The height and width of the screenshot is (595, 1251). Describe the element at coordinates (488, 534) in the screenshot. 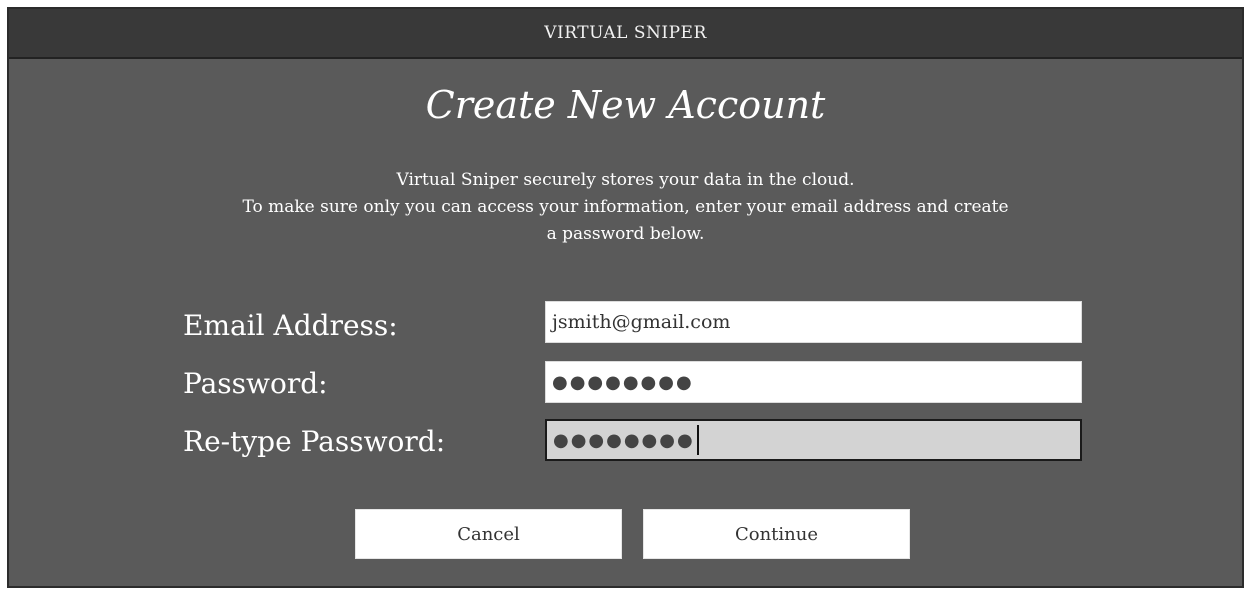

I see `cancel-button: Cancel` at that location.